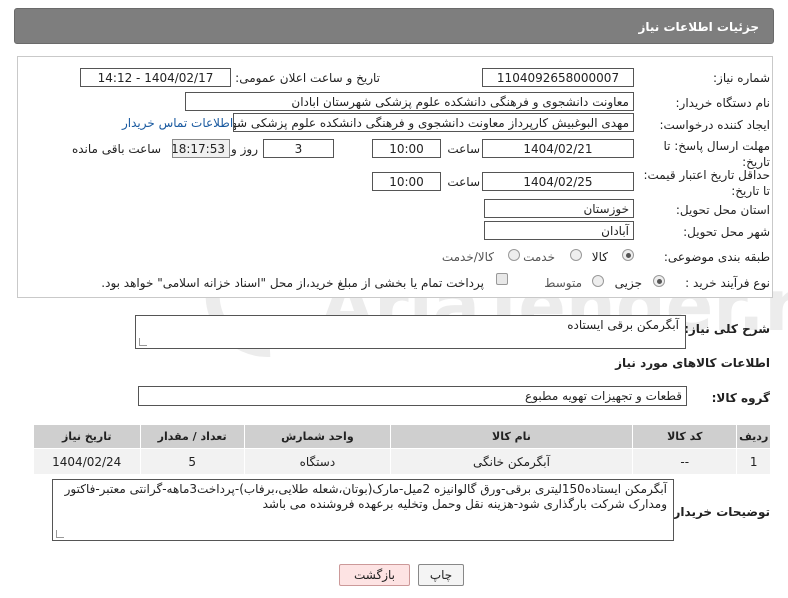 This screenshot has width=788, height=598. What do you see at coordinates (706, 175) in the screenshot?
I see `price-validity-line1: حداقل تاریخ اعتبار قیمت:` at bounding box center [706, 175].